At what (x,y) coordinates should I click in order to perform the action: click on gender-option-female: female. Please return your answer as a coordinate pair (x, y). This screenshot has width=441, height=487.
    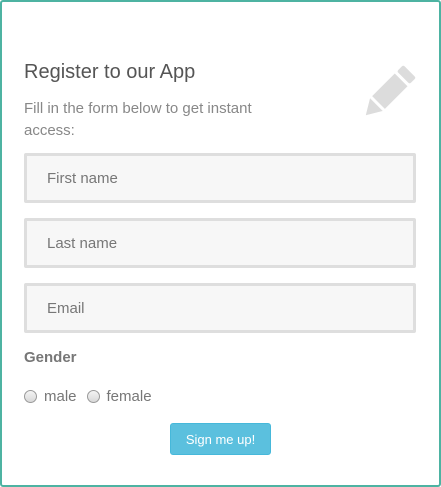
    Looking at the image, I should click on (119, 396).